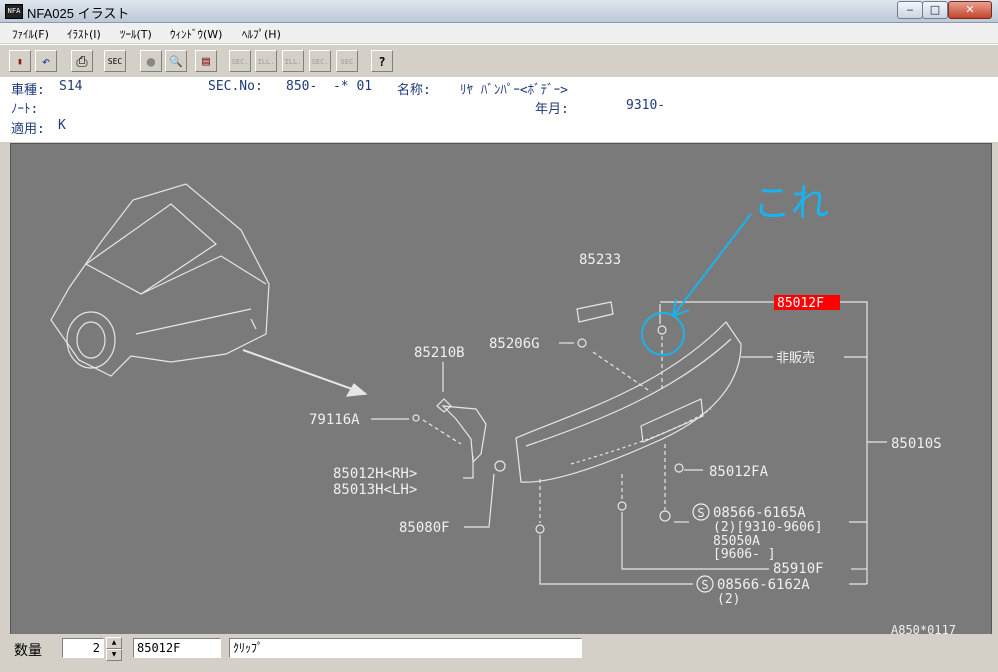  Describe the element at coordinates (176, 61) in the screenshot. I see `zoom-icon: 🔍` at that location.